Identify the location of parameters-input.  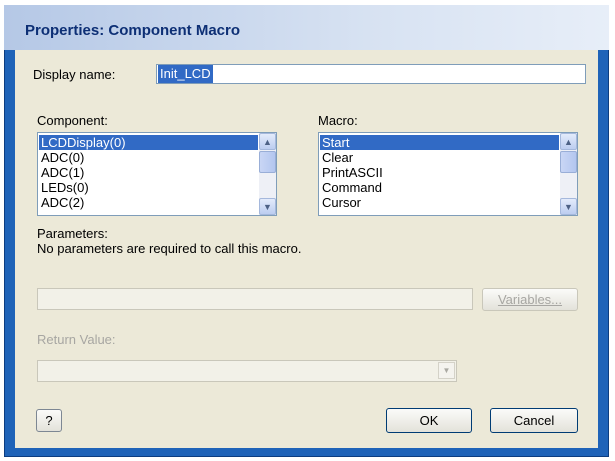
(255, 299).